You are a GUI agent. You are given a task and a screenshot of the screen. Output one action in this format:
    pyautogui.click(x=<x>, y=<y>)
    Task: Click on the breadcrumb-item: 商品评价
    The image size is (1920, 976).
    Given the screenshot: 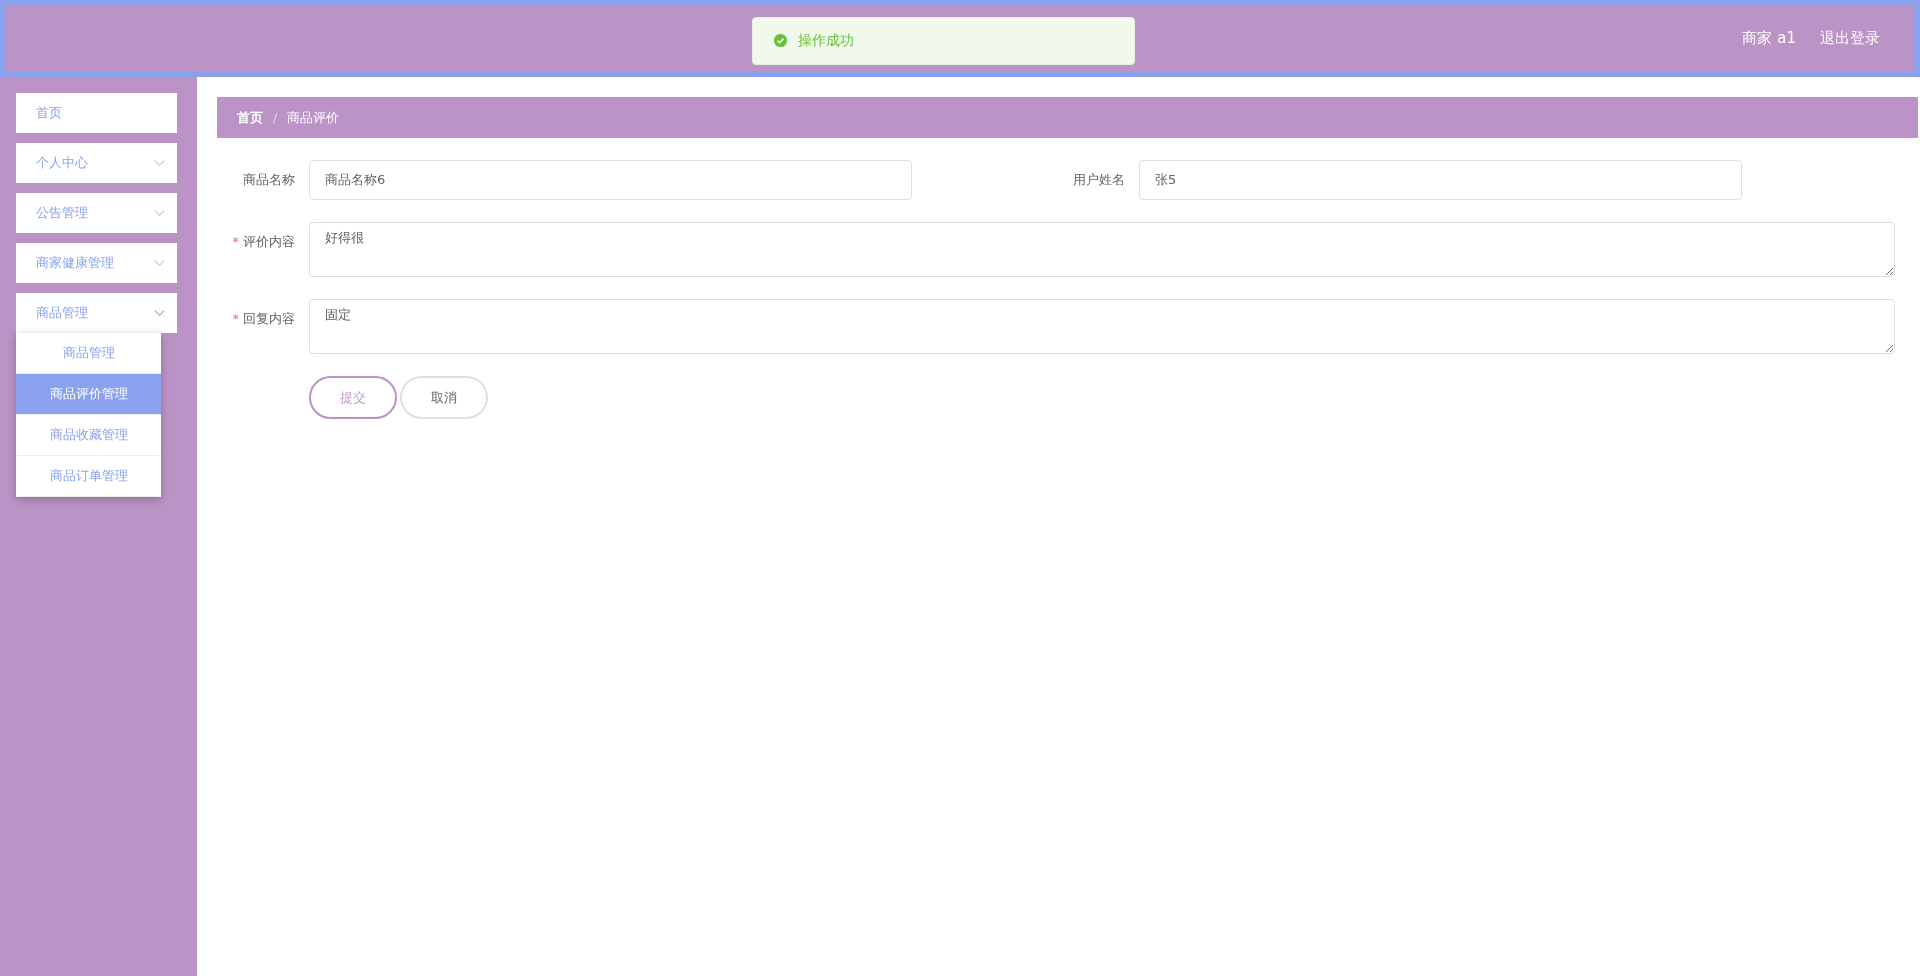 What is the action you would take?
    pyautogui.click(x=313, y=117)
    